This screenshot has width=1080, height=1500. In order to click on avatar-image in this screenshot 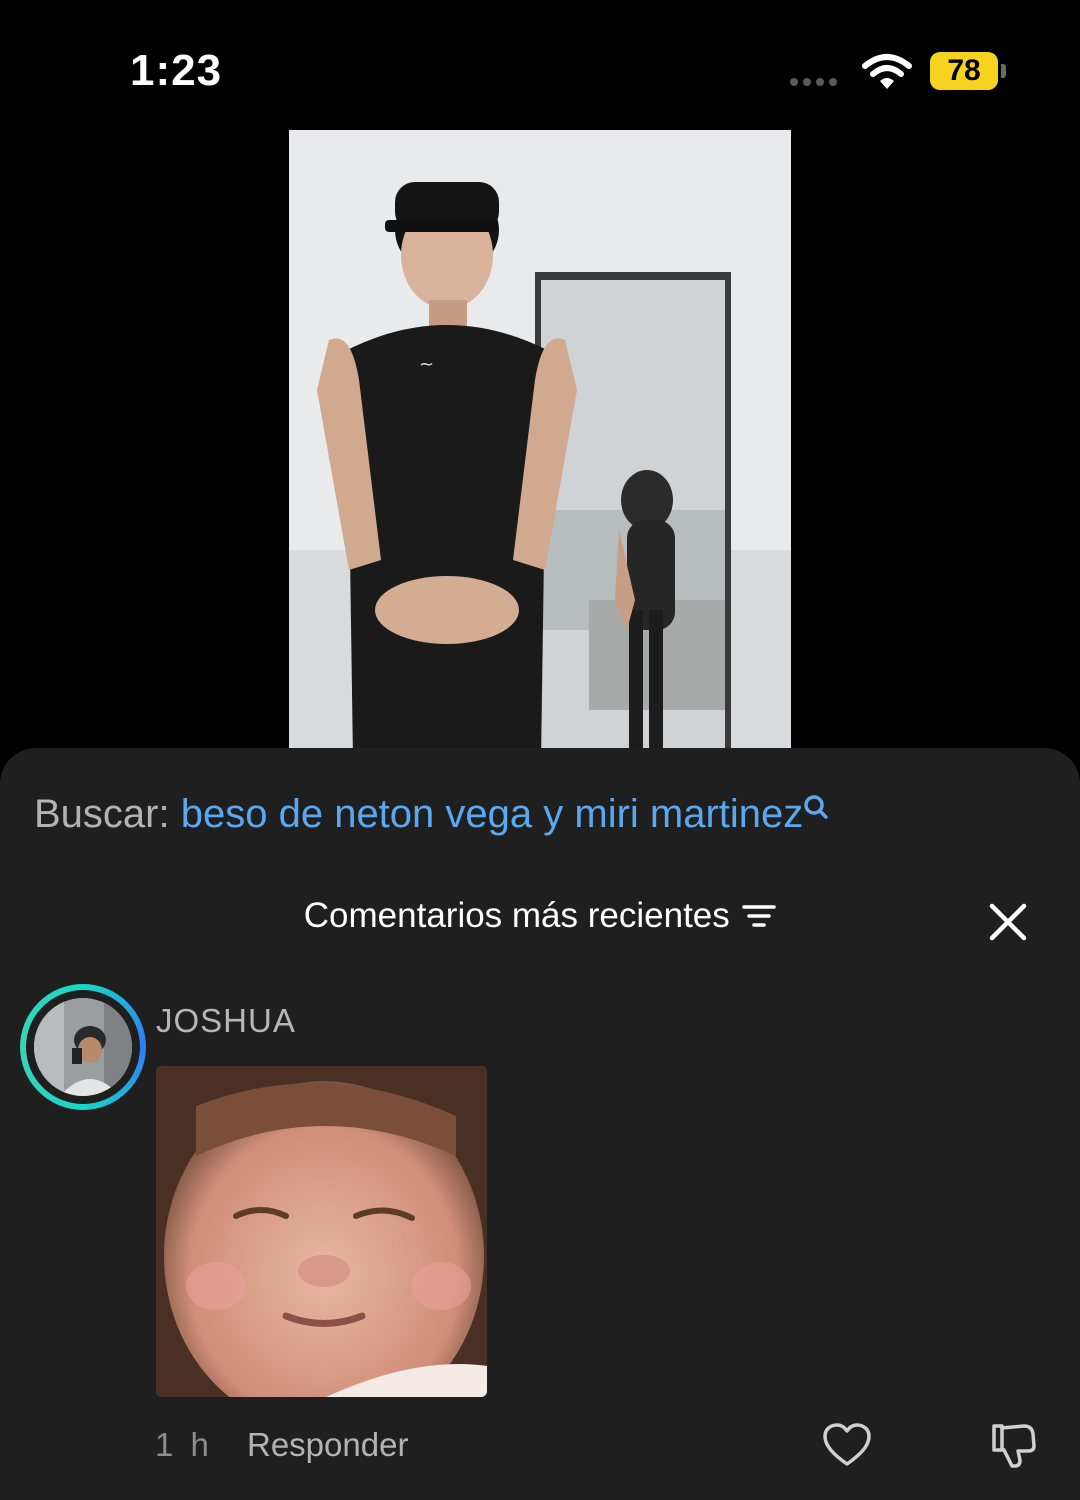, I will do `click(83, 1047)`.